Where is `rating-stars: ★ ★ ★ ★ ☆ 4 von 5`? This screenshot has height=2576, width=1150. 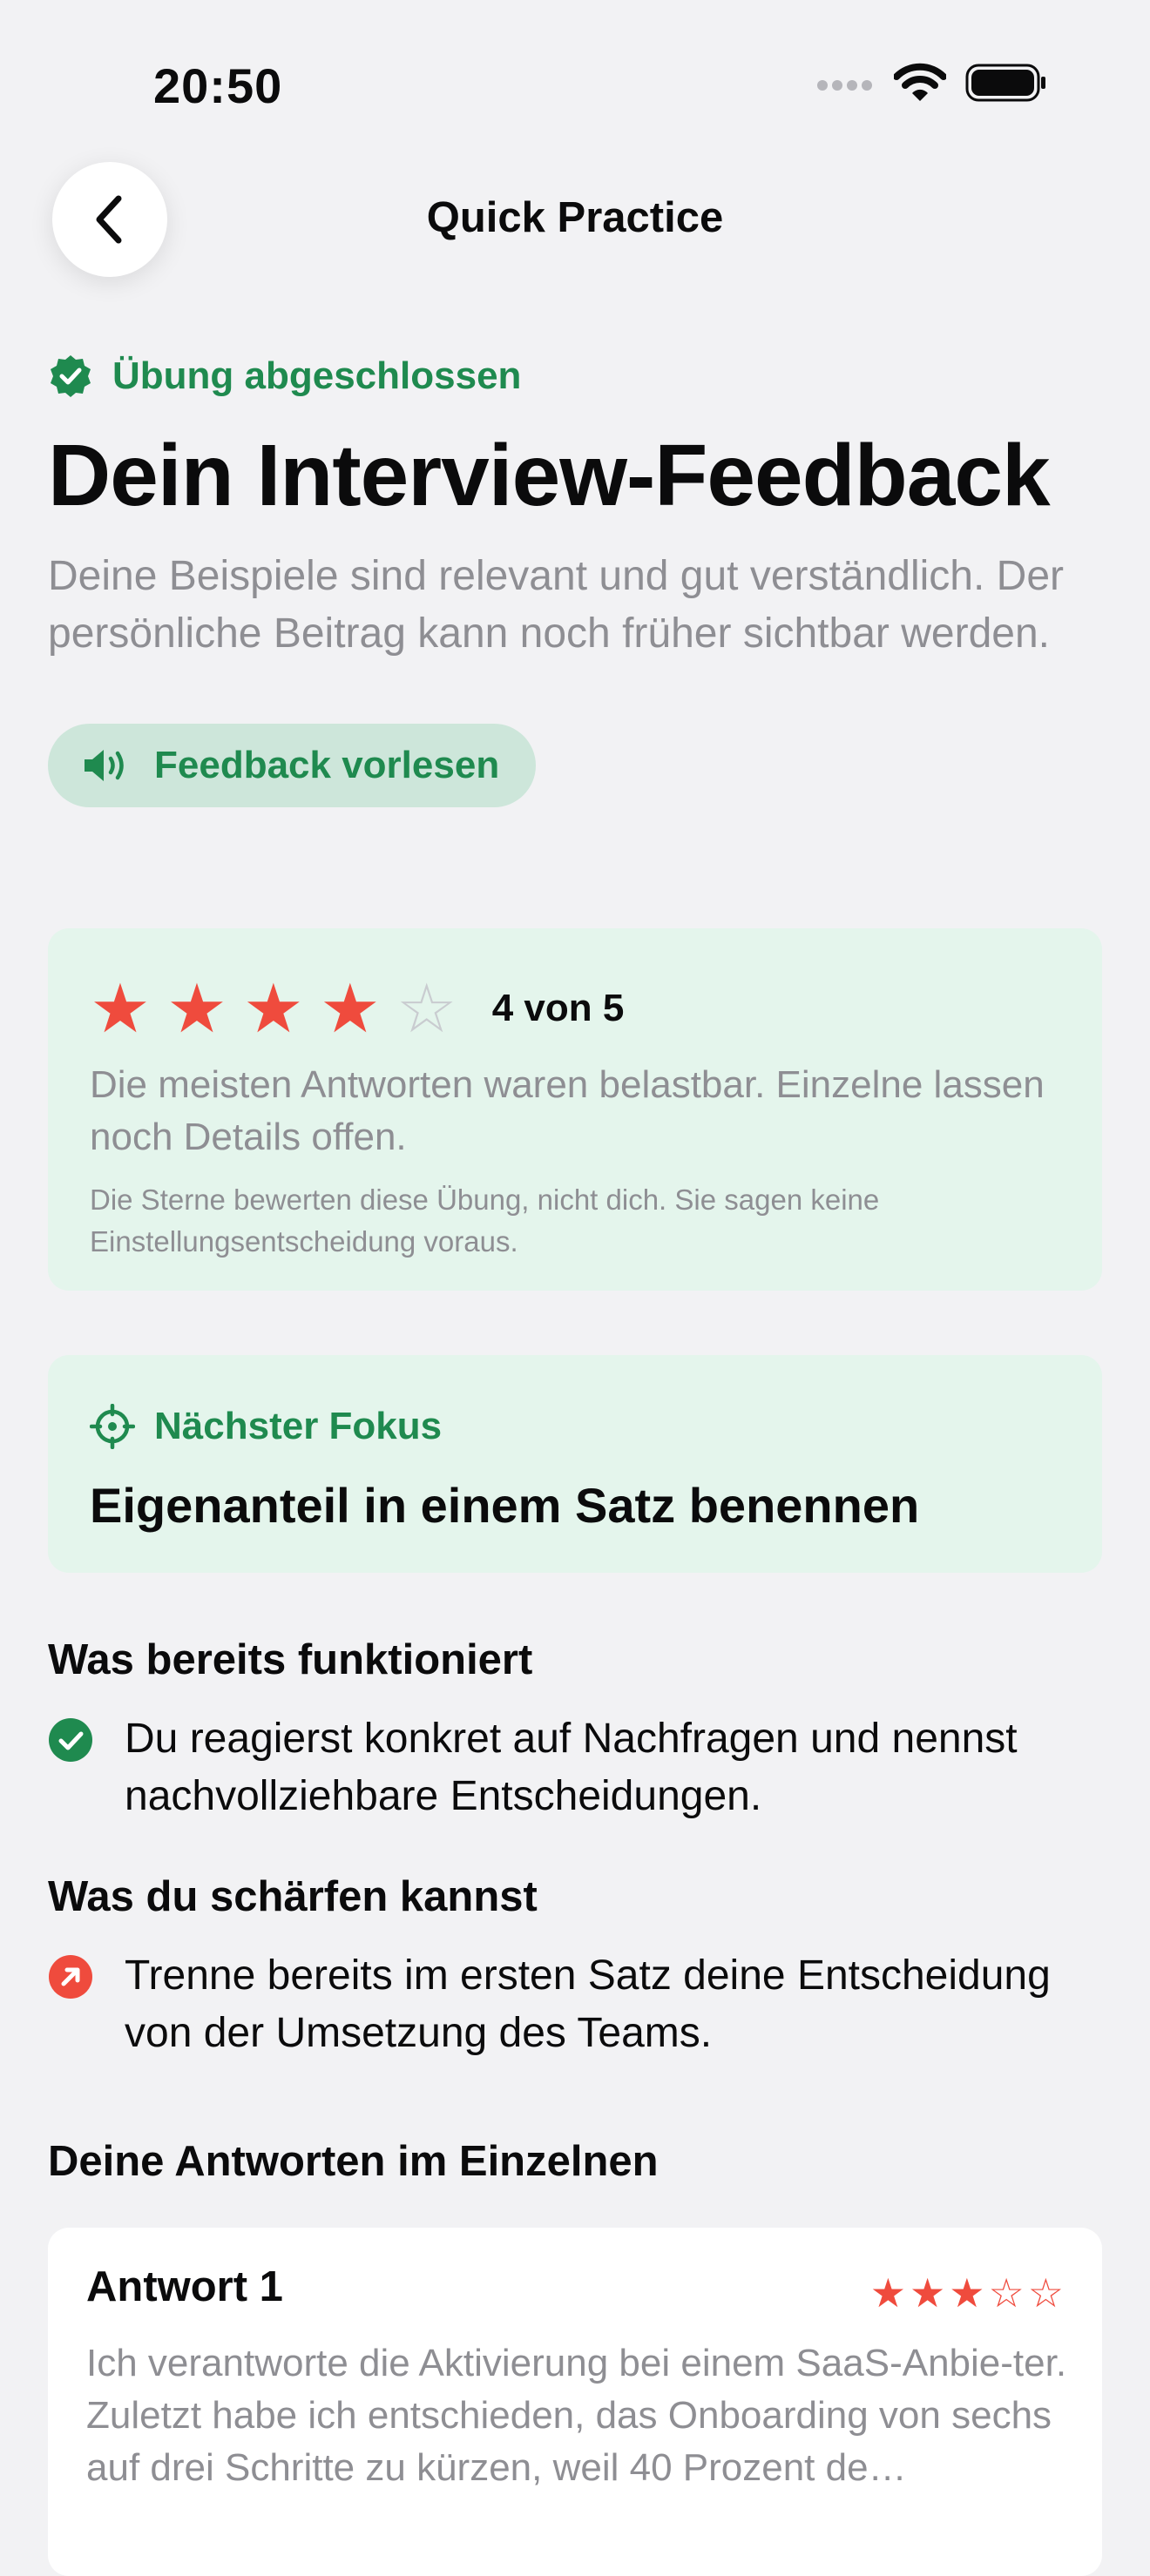
rating-stars: ★ ★ ★ ★ ☆ 4 von 5 is located at coordinates (575, 1008).